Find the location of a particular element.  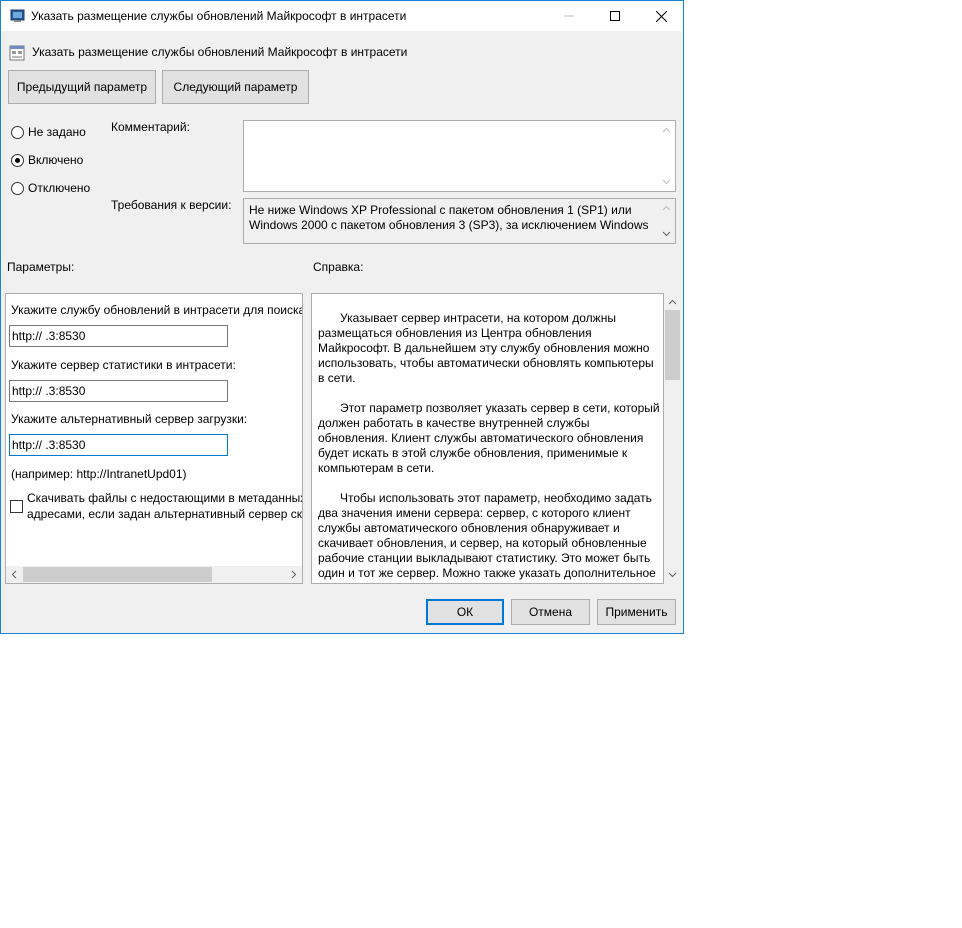

radio-not-configured: Не задано is located at coordinates (48, 132).